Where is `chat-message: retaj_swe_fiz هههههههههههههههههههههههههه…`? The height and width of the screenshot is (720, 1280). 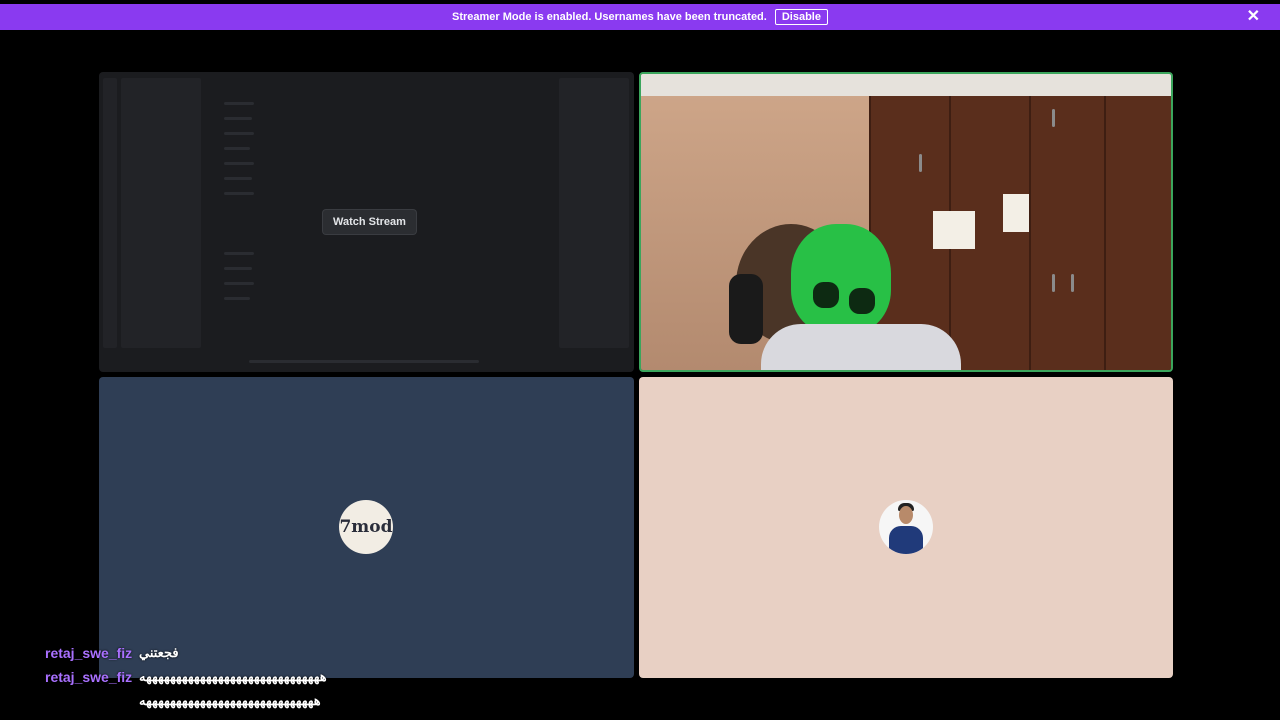 chat-message: retaj_swe_fiz هههههههههههههههههههههههههه… is located at coordinates (345, 681).